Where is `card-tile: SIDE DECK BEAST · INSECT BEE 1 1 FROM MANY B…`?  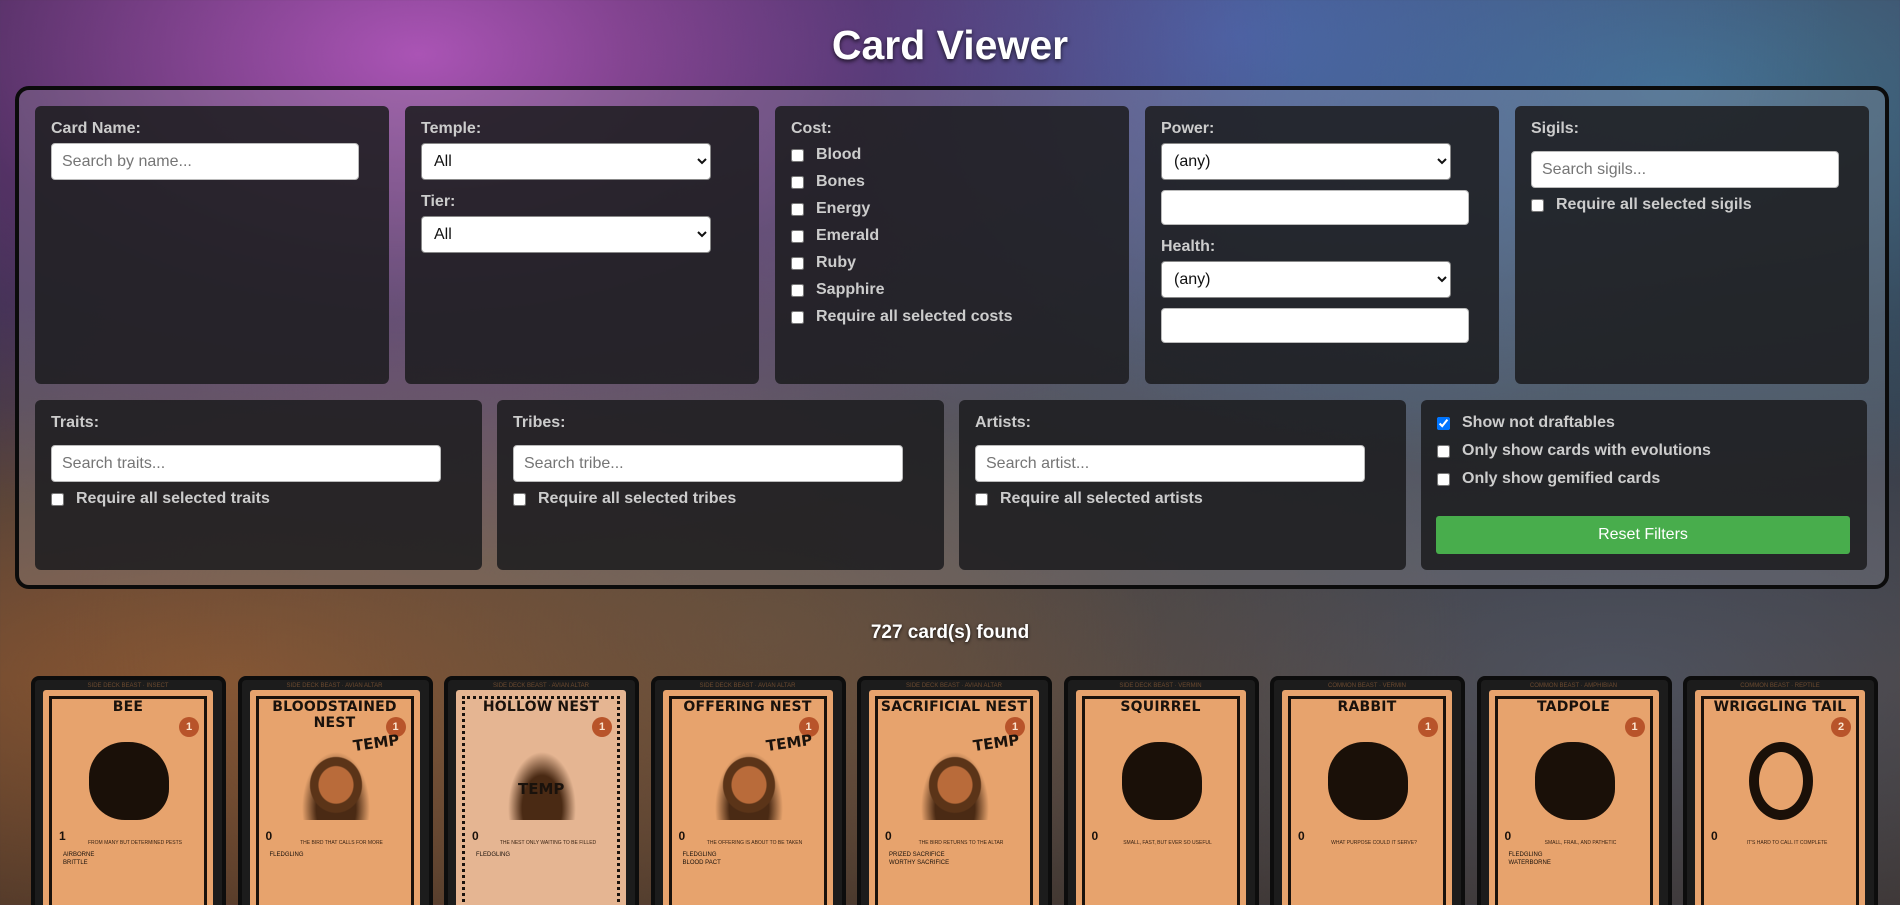
card-tile: SIDE DECK BEAST · INSECT BEE 1 1 FROM MANY B… is located at coordinates (128, 790).